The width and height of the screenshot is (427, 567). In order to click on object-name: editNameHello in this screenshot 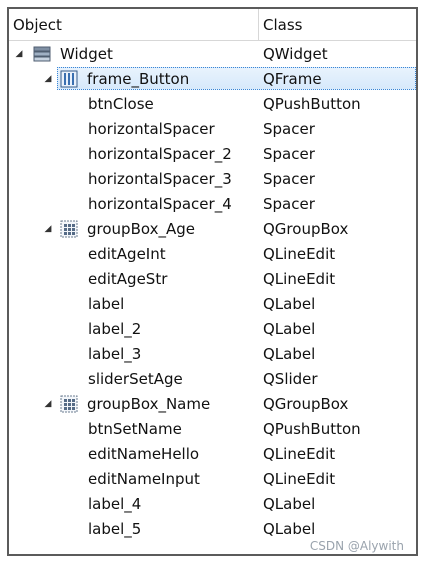, I will do `click(144, 453)`.